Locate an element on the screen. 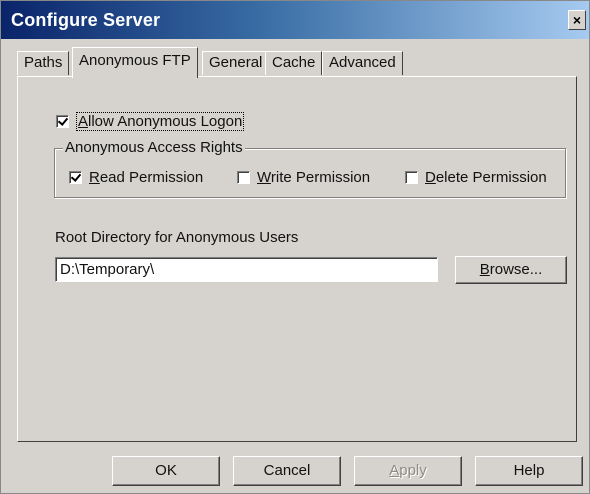 The height and width of the screenshot is (494, 590). allow-anonymous-logon-checkbox: Allow Anonymous Logon is located at coordinates (150, 121).